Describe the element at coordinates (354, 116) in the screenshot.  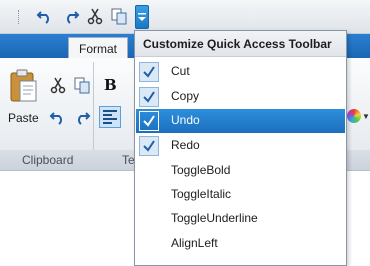
I see `color-picker-icon` at that location.